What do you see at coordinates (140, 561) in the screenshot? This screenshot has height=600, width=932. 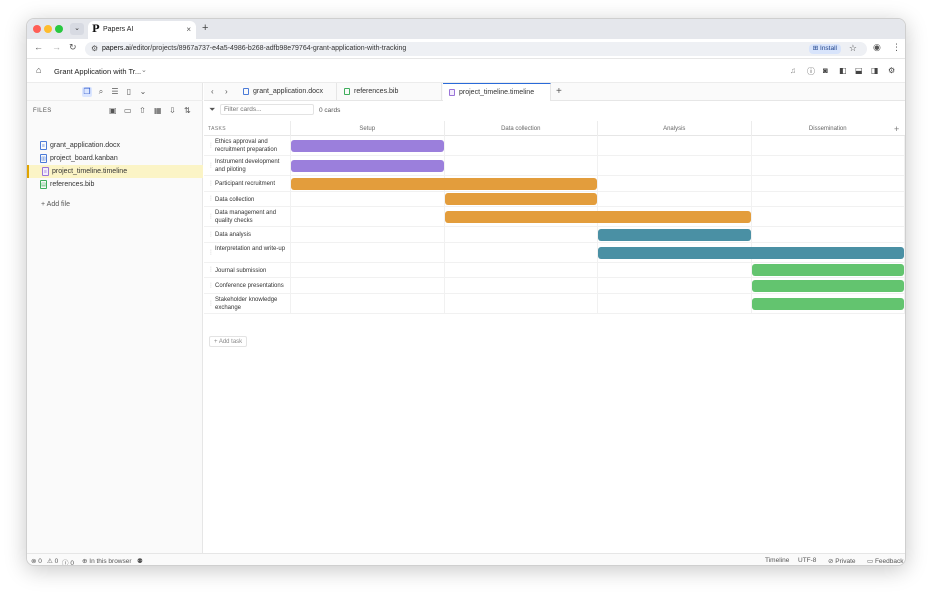 I see `bug-icon: ⚉` at bounding box center [140, 561].